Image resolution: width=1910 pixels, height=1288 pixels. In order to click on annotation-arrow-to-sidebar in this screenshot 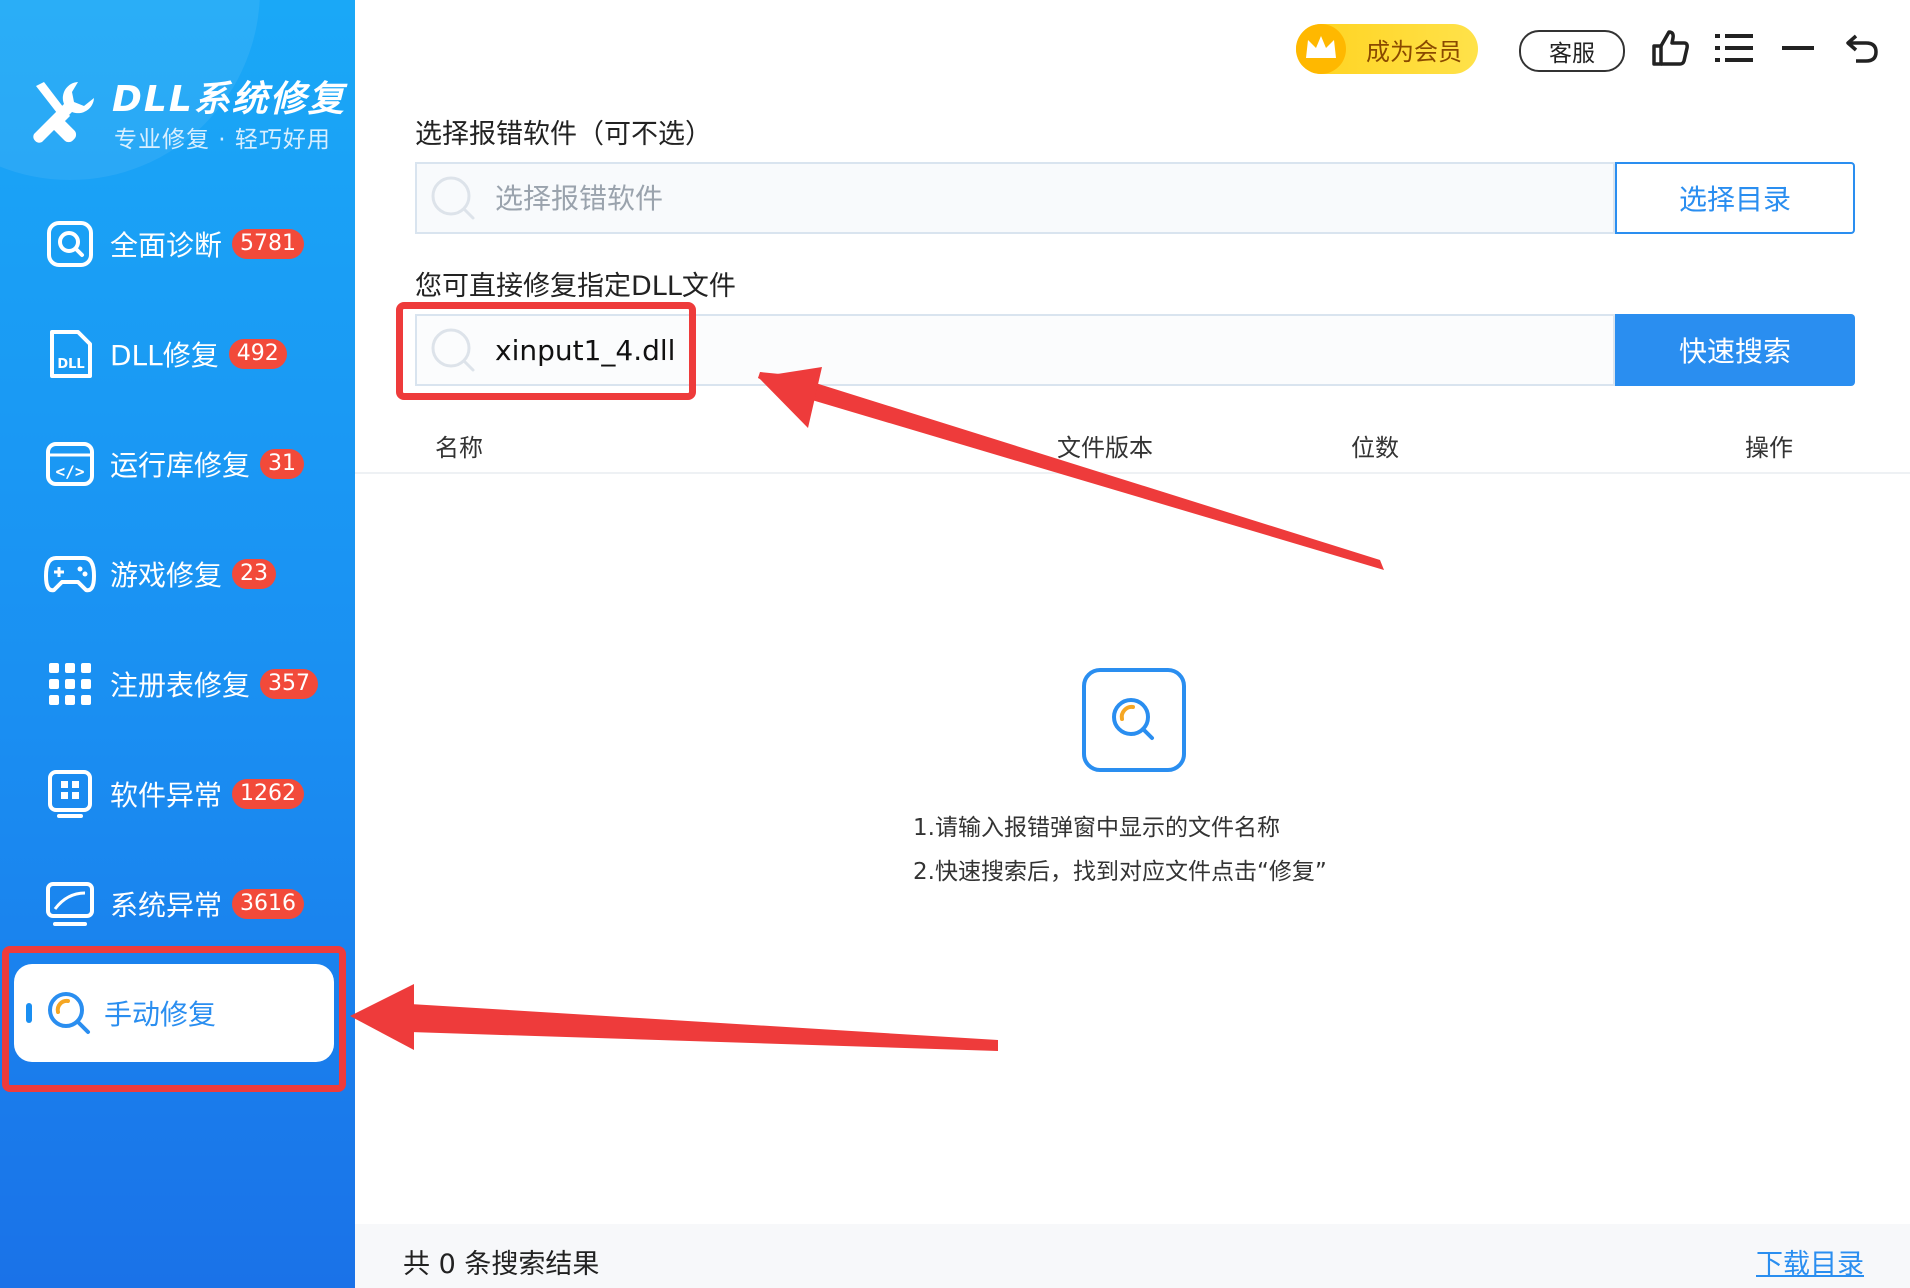, I will do `click(674, 1017)`.